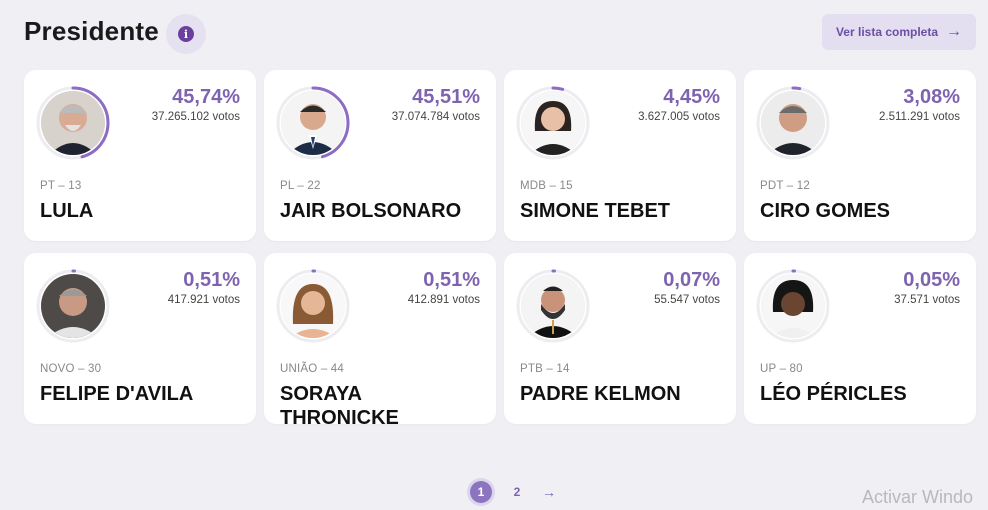  What do you see at coordinates (918, 497) in the screenshot?
I see `windows-activation-watermark: Activar Windo` at bounding box center [918, 497].